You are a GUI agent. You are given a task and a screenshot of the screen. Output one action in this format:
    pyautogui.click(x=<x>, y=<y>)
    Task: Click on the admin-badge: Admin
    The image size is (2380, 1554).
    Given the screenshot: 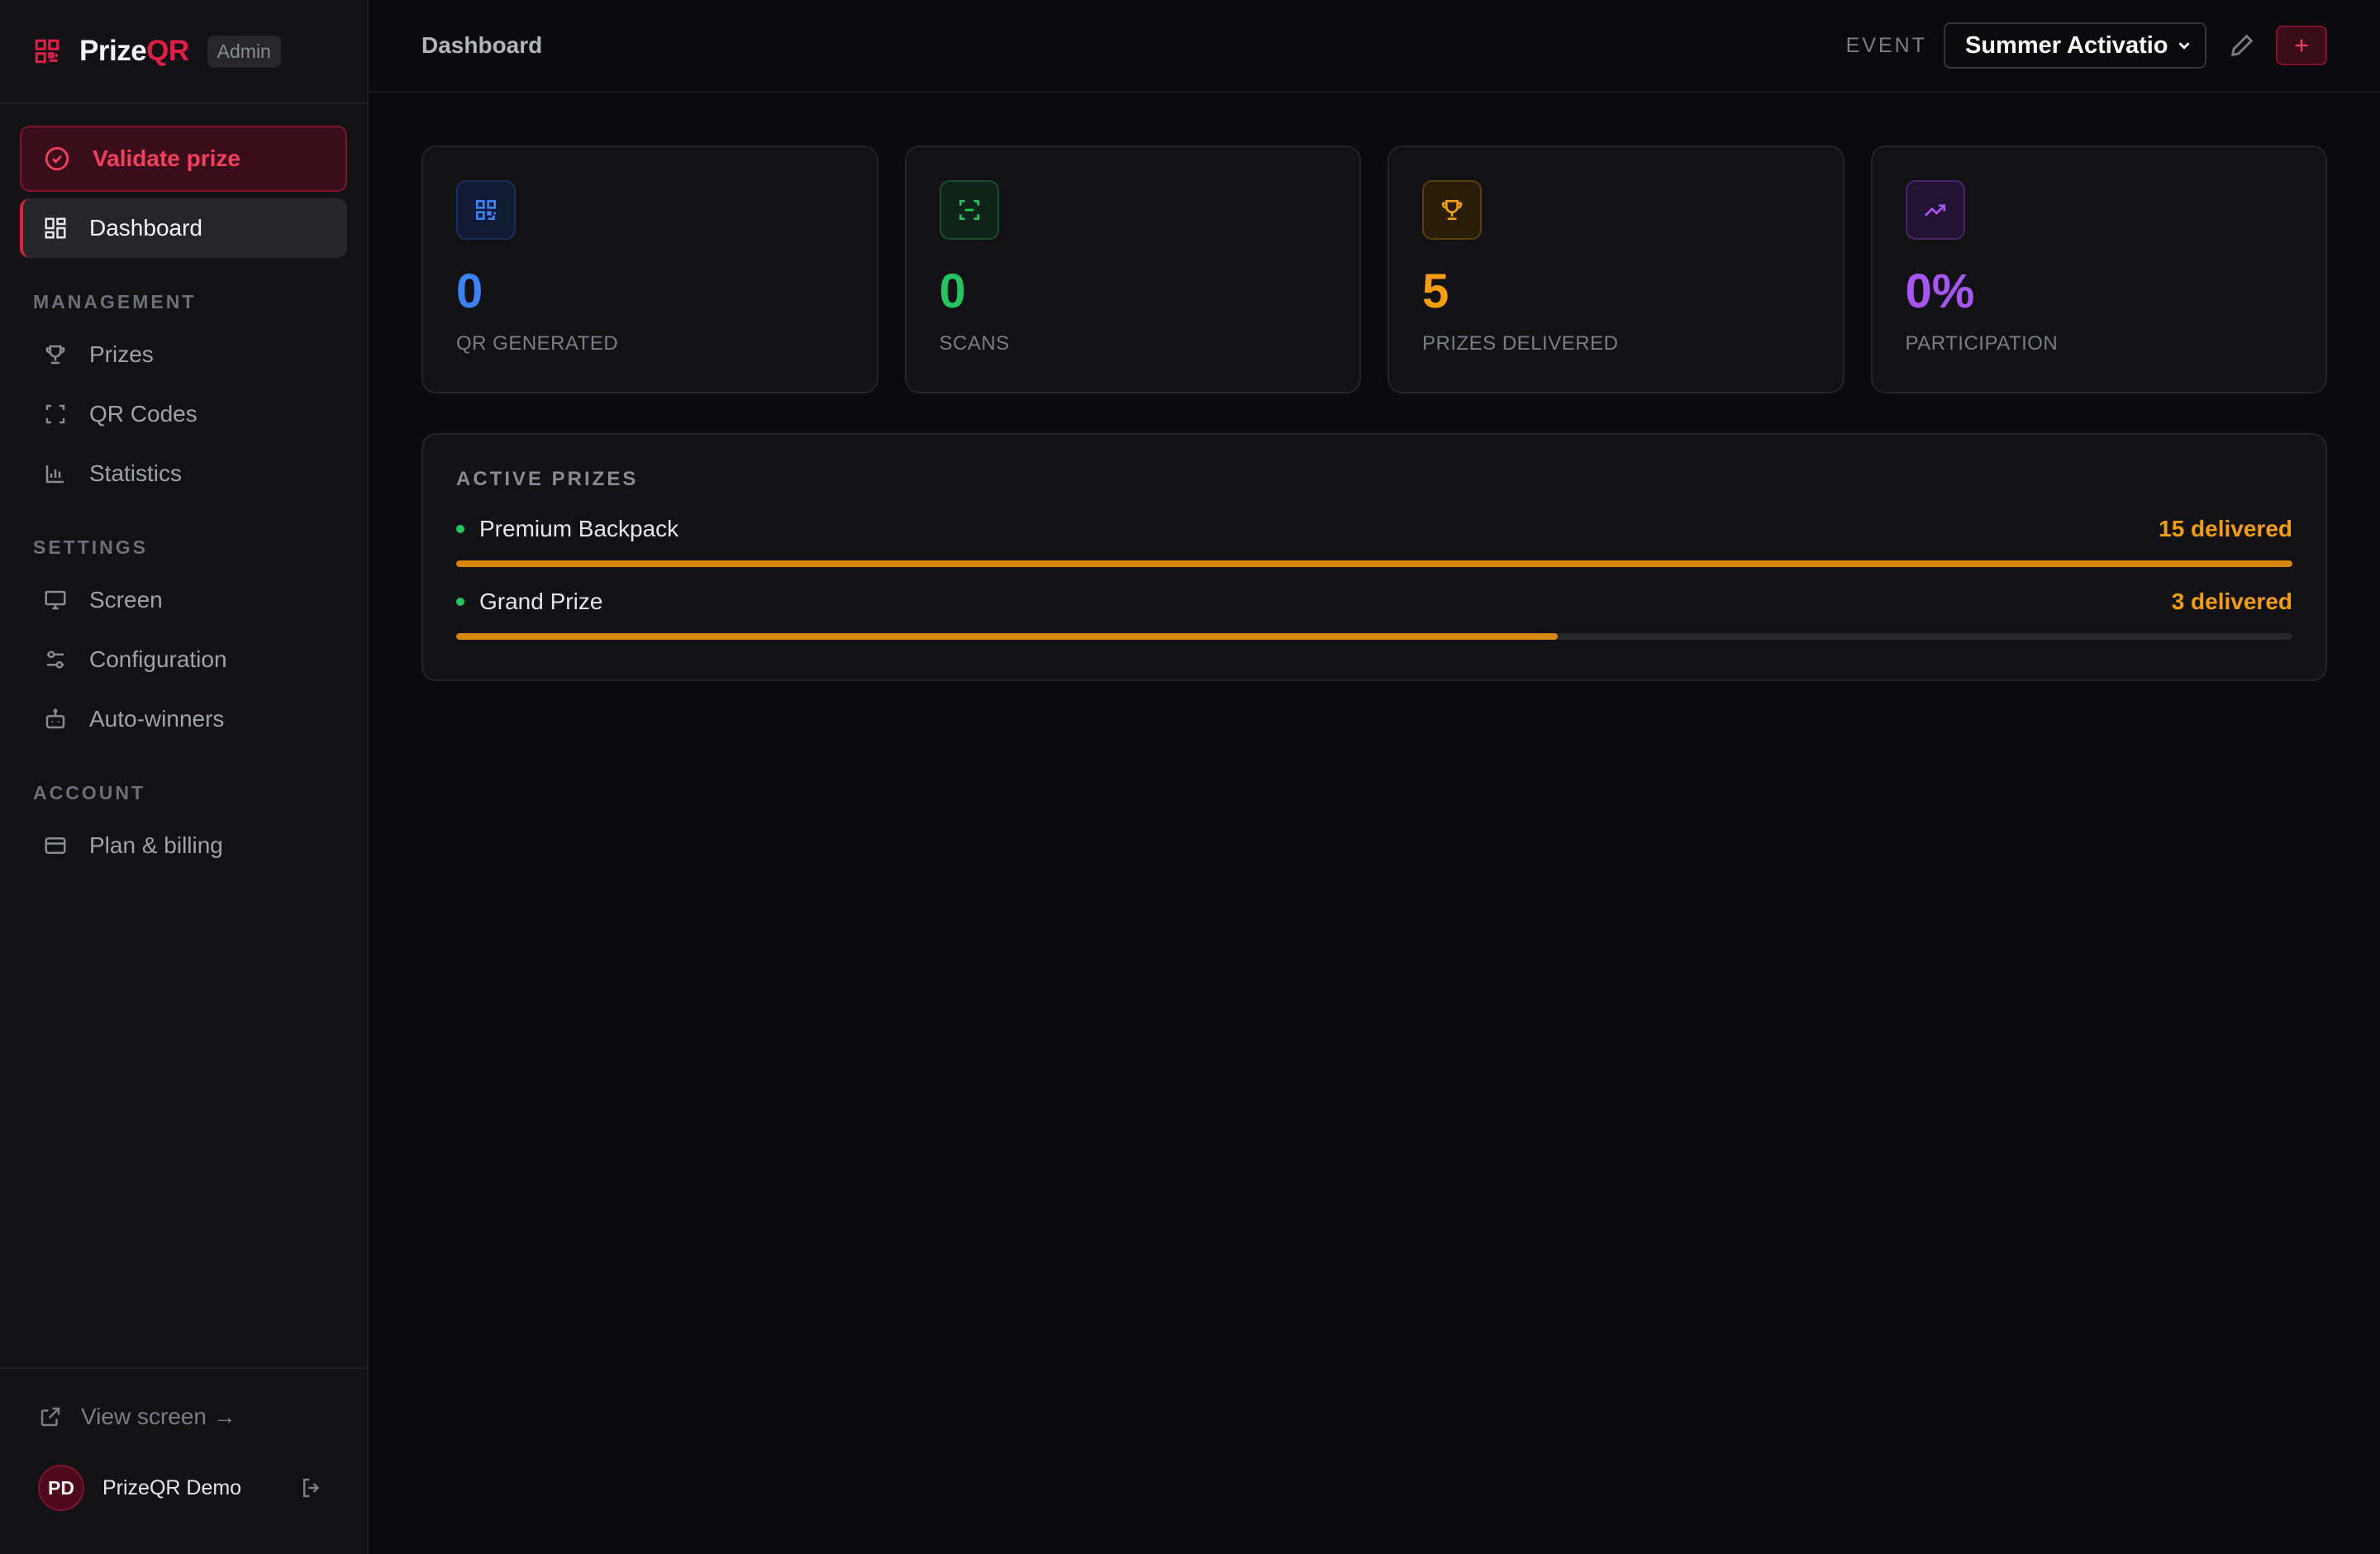 What is the action you would take?
    pyautogui.click(x=244, y=51)
    